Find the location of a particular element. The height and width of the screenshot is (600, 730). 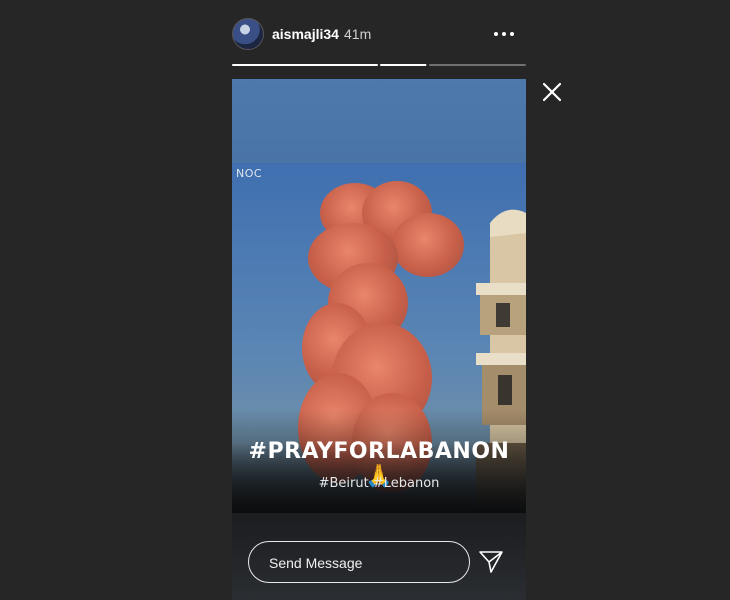

sky-banner is located at coordinates (379, 121).